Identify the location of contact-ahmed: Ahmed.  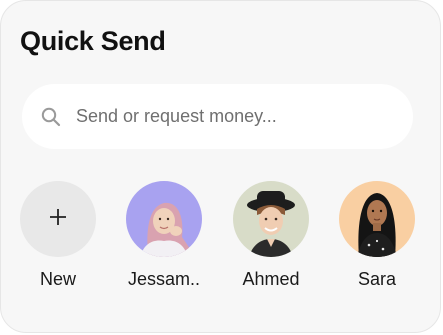
(271, 235).